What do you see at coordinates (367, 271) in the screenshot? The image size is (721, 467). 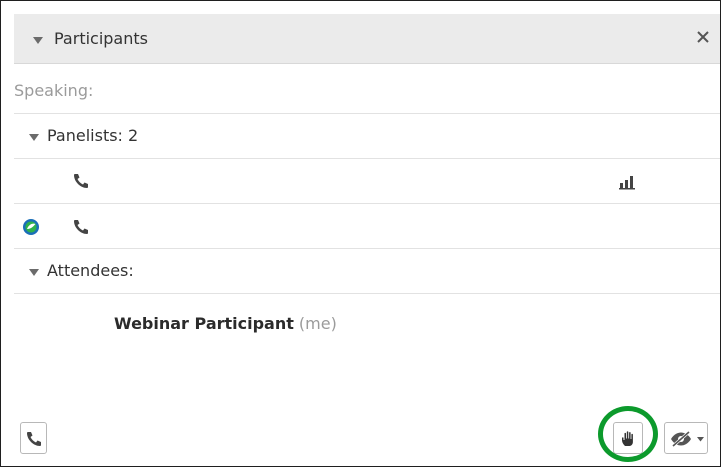 I see `attendees-group-header: Attendees:` at bounding box center [367, 271].